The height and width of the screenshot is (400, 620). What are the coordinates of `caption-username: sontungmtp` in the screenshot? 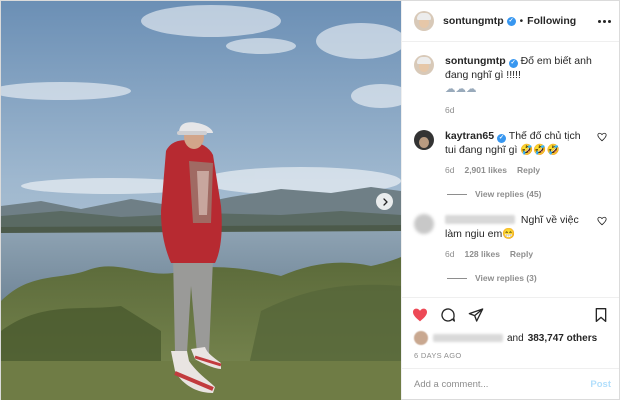 It's located at (475, 61).